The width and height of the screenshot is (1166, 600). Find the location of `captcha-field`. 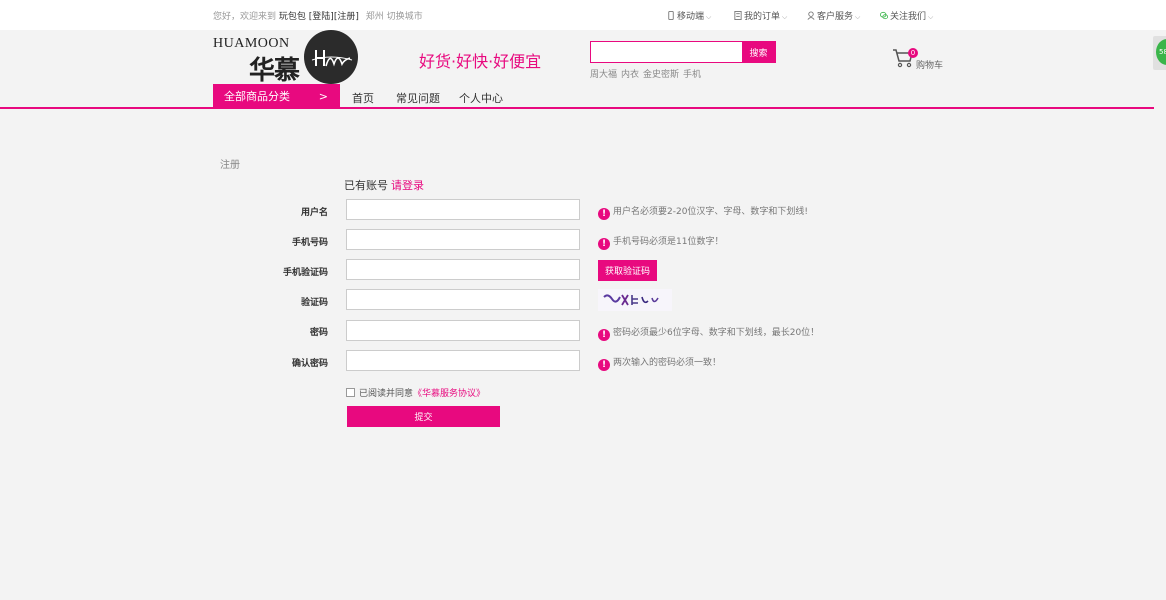

captcha-field is located at coordinates (463, 299).